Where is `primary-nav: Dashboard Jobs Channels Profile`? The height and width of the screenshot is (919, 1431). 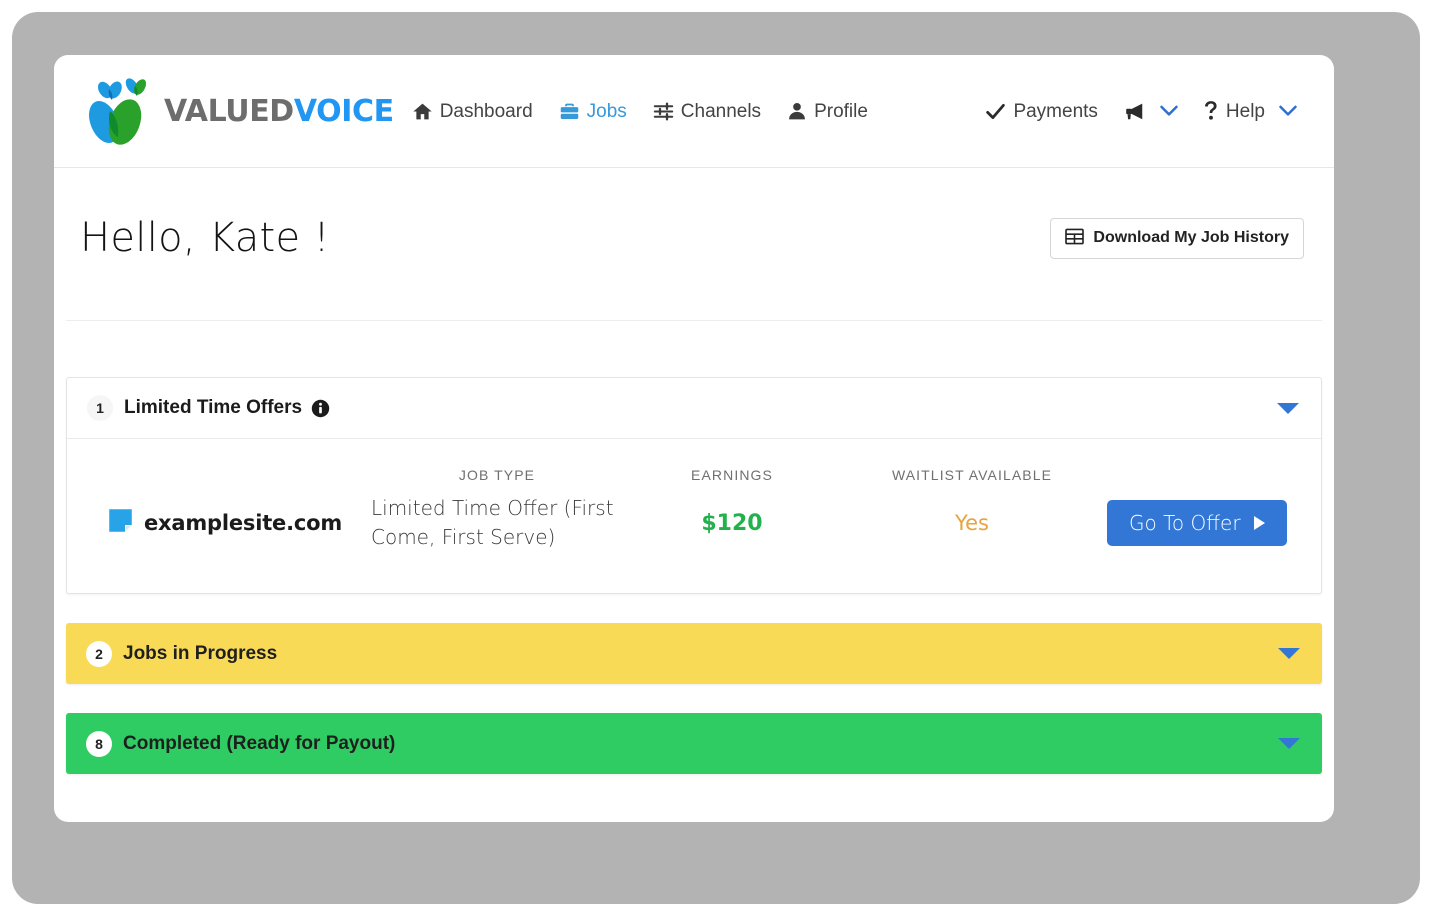
primary-nav: Dashboard Jobs Channels Profile is located at coordinates (640, 111).